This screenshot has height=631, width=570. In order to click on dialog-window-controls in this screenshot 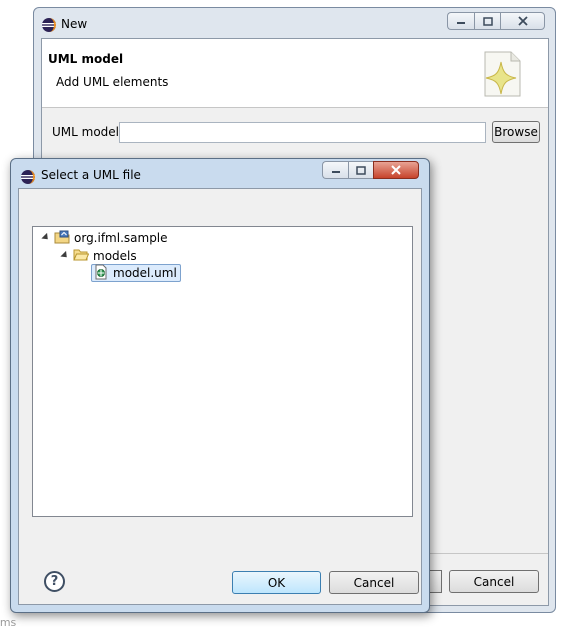, I will do `click(370, 170)`.